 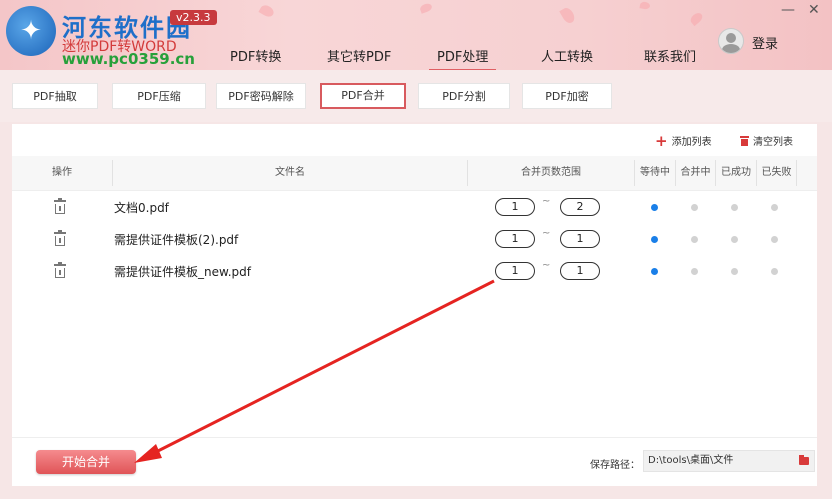 I want to click on clear-list-label: 清空列表, so click(x=773, y=142).